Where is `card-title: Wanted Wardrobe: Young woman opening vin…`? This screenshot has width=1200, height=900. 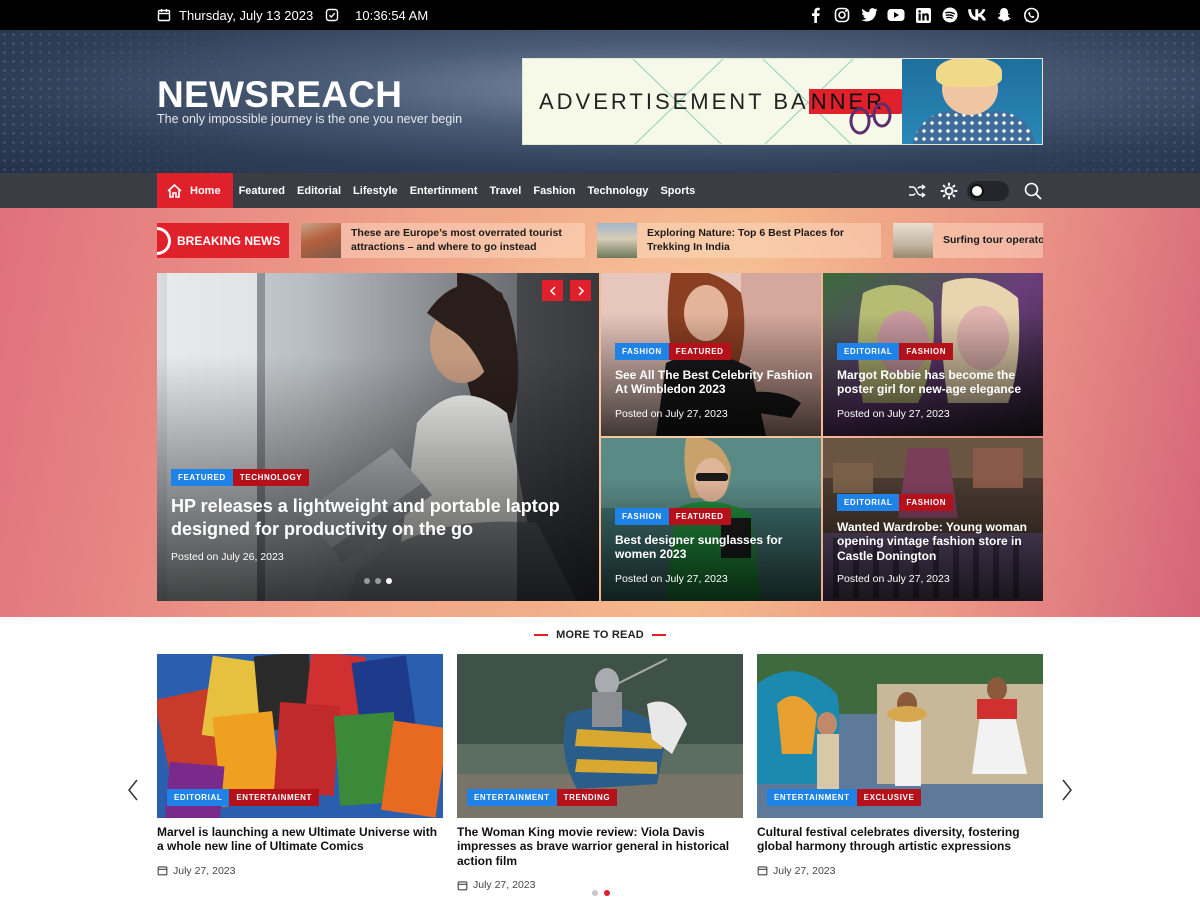 card-title: Wanted Wardrobe: Young woman opening vin… is located at coordinates (937, 541).